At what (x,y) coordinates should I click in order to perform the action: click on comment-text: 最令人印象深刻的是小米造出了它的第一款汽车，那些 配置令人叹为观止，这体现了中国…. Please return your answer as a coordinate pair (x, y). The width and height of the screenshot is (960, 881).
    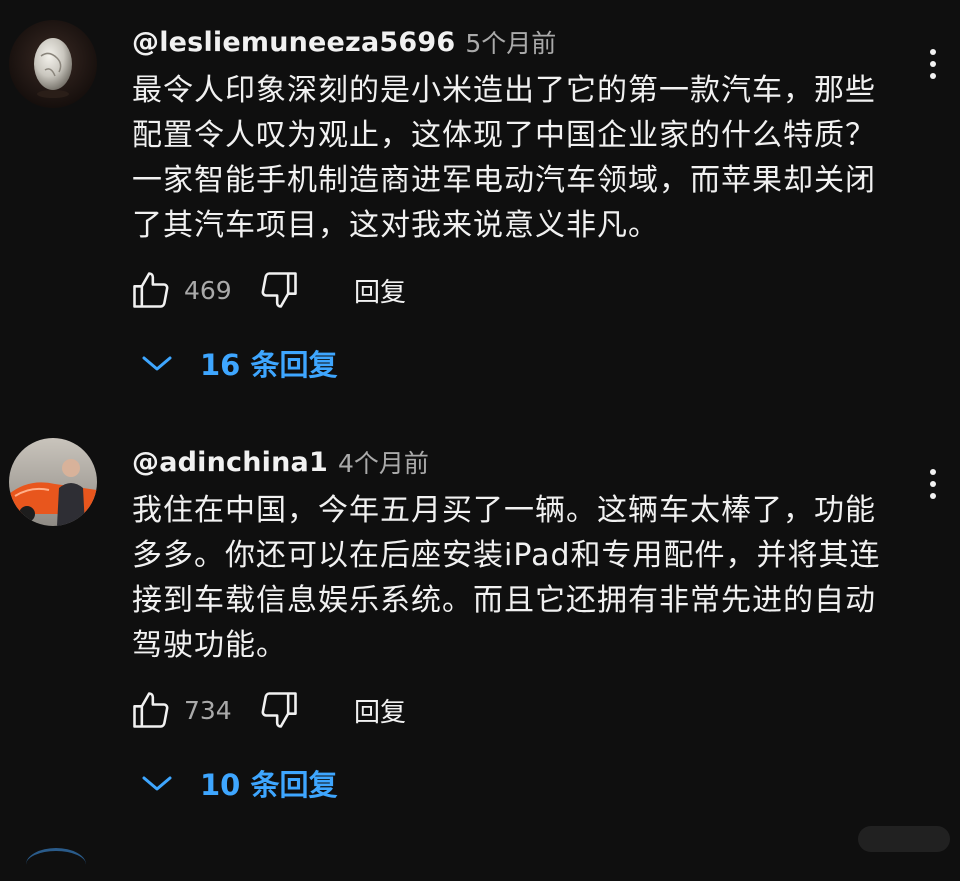
    Looking at the image, I should click on (504, 158).